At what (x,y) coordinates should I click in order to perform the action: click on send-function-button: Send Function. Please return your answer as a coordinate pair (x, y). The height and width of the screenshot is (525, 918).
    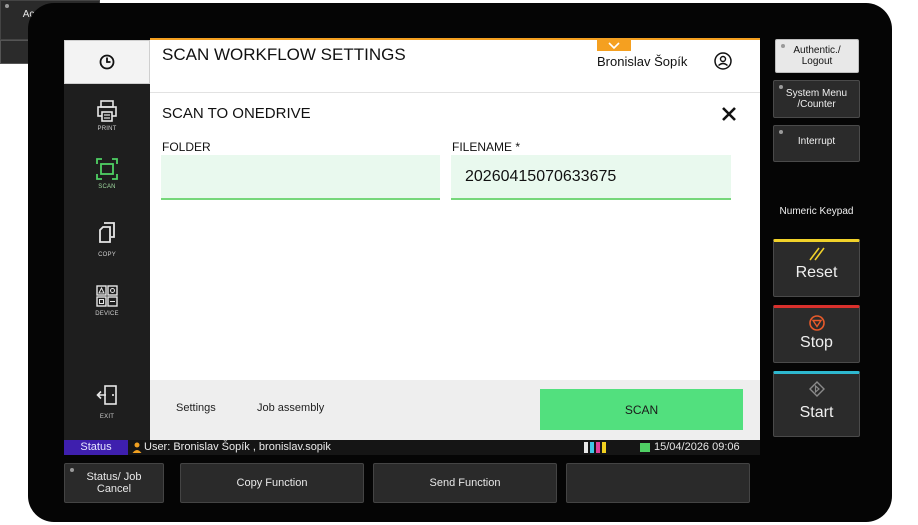
    Looking at the image, I should click on (465, 483).